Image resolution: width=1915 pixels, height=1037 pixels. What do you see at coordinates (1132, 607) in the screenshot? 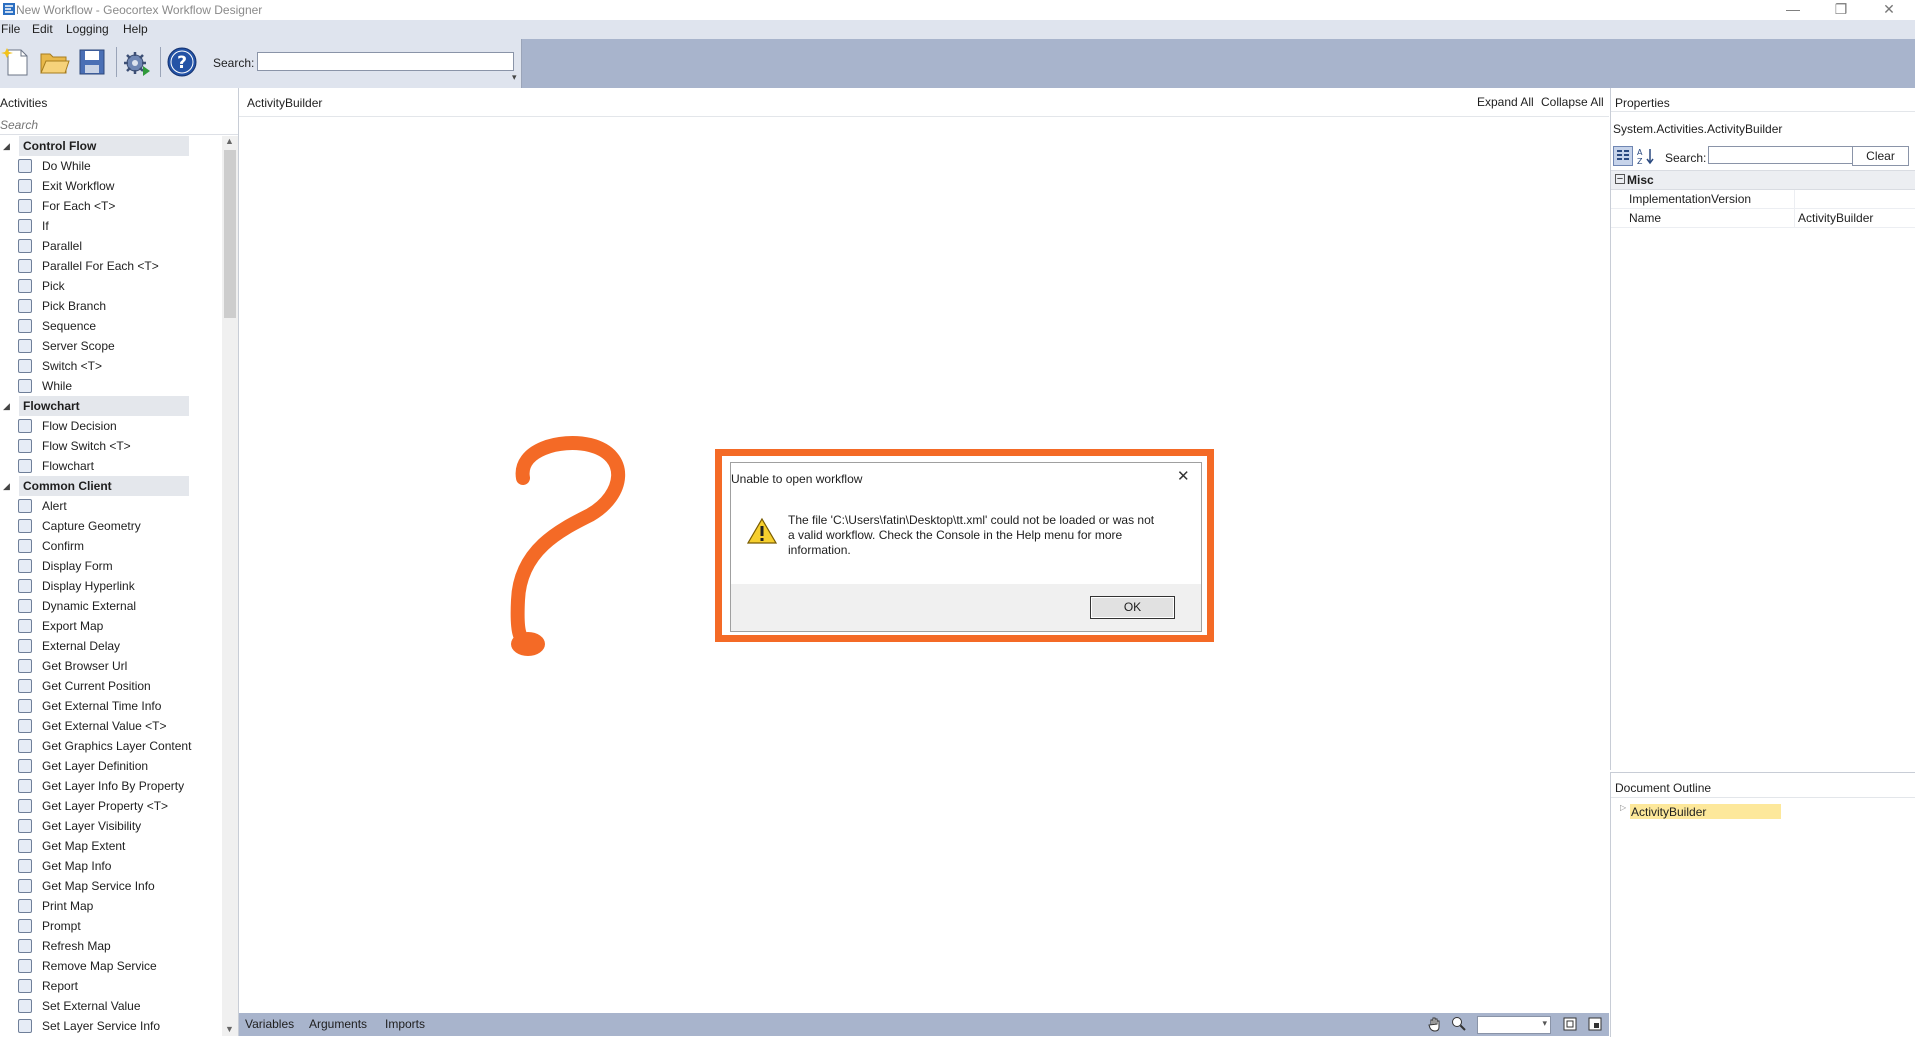
I see `ok-button: OK` at bounding box center [1132, 607].